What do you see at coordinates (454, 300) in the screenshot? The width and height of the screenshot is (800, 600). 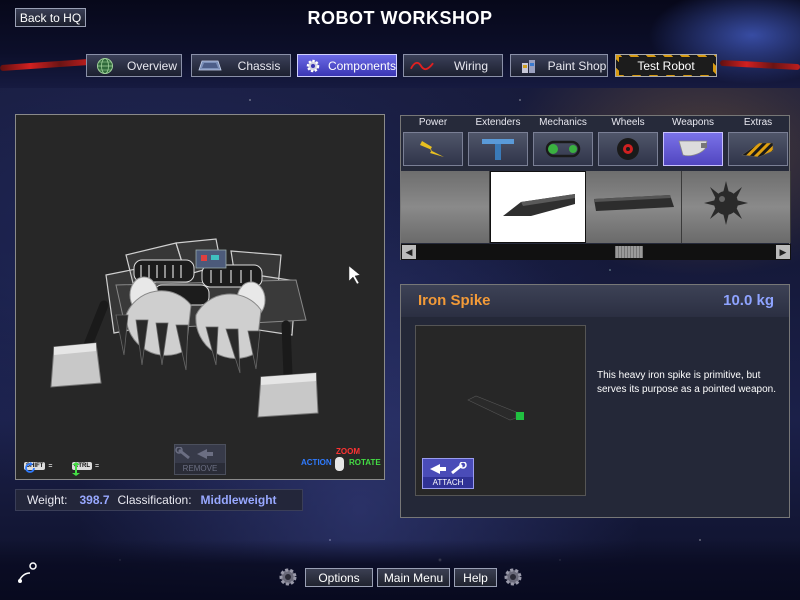 I see `part-name: Iron Spike` at bounding box center [454, 300].